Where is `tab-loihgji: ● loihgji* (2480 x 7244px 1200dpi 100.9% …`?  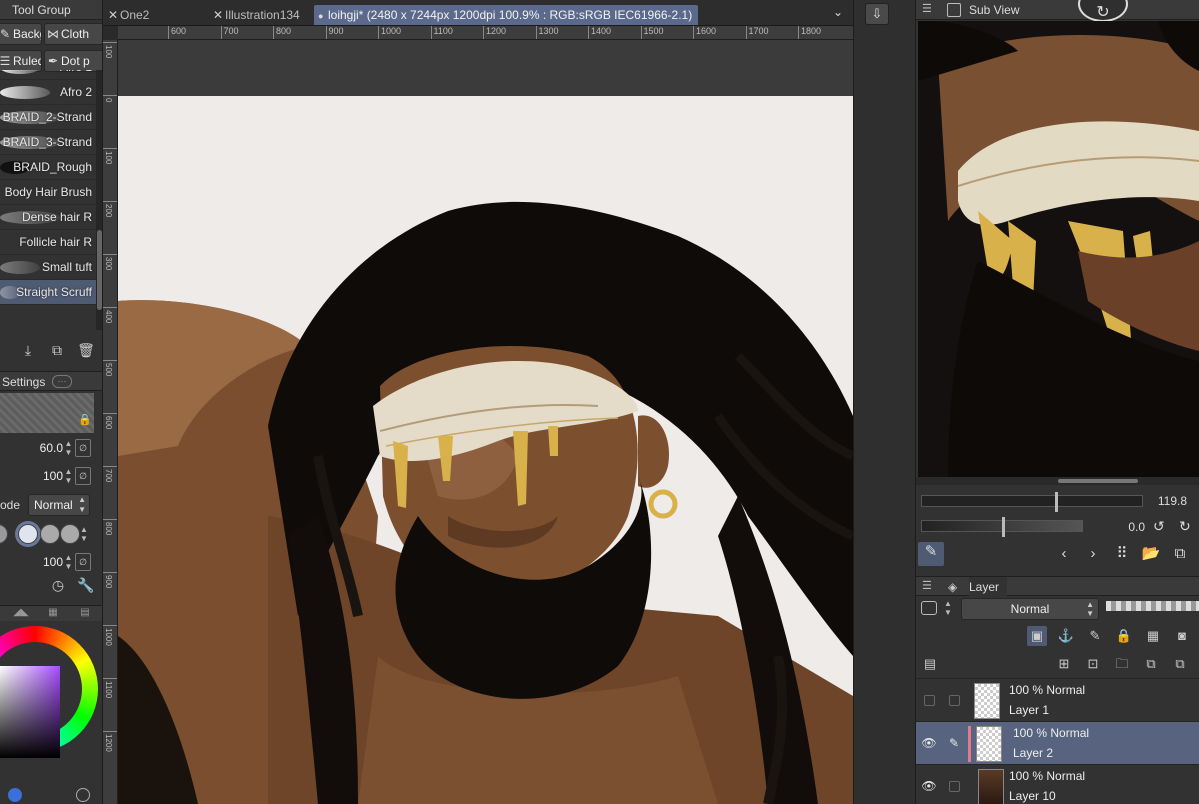
tab-loihgji: ● loihgji* (2480 x 7244px 1200dpi 100.9% … is located at coordinates (506, 15).